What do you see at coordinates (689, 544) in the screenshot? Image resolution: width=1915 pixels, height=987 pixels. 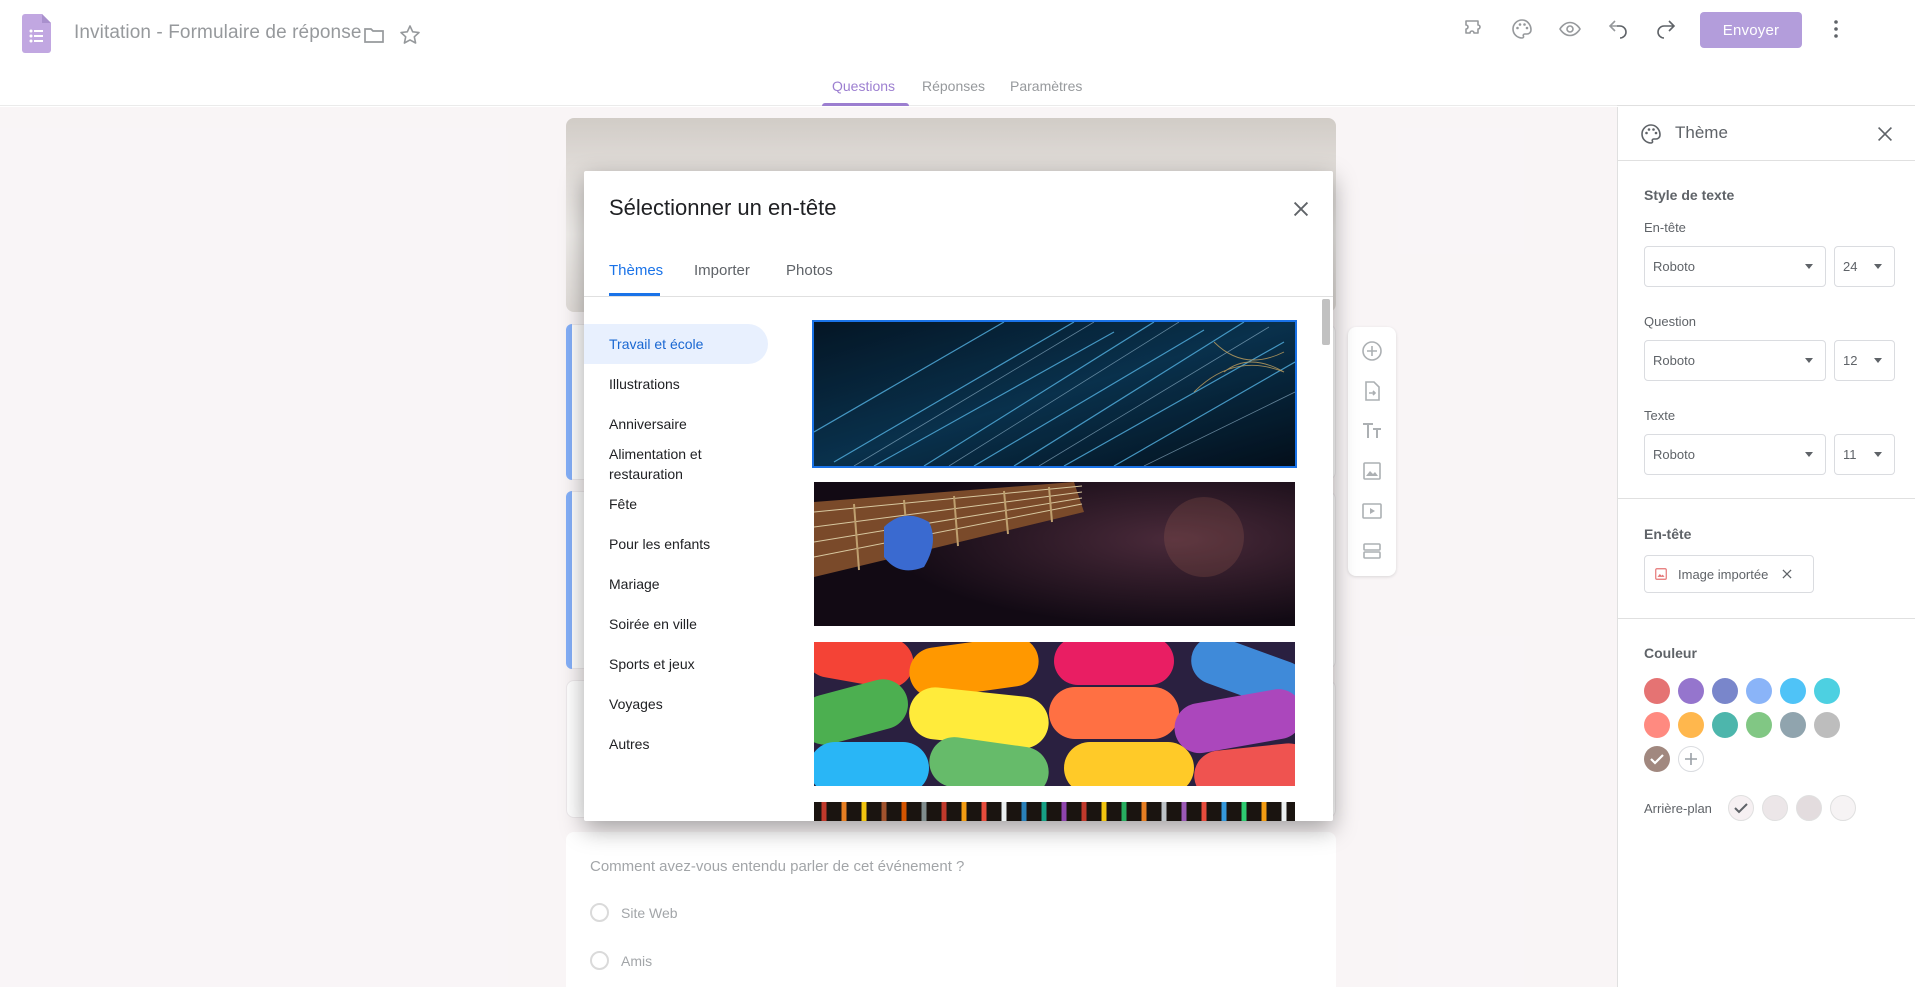 I see `category-kids: Pour les enfants` at bounding box center [689, 544].